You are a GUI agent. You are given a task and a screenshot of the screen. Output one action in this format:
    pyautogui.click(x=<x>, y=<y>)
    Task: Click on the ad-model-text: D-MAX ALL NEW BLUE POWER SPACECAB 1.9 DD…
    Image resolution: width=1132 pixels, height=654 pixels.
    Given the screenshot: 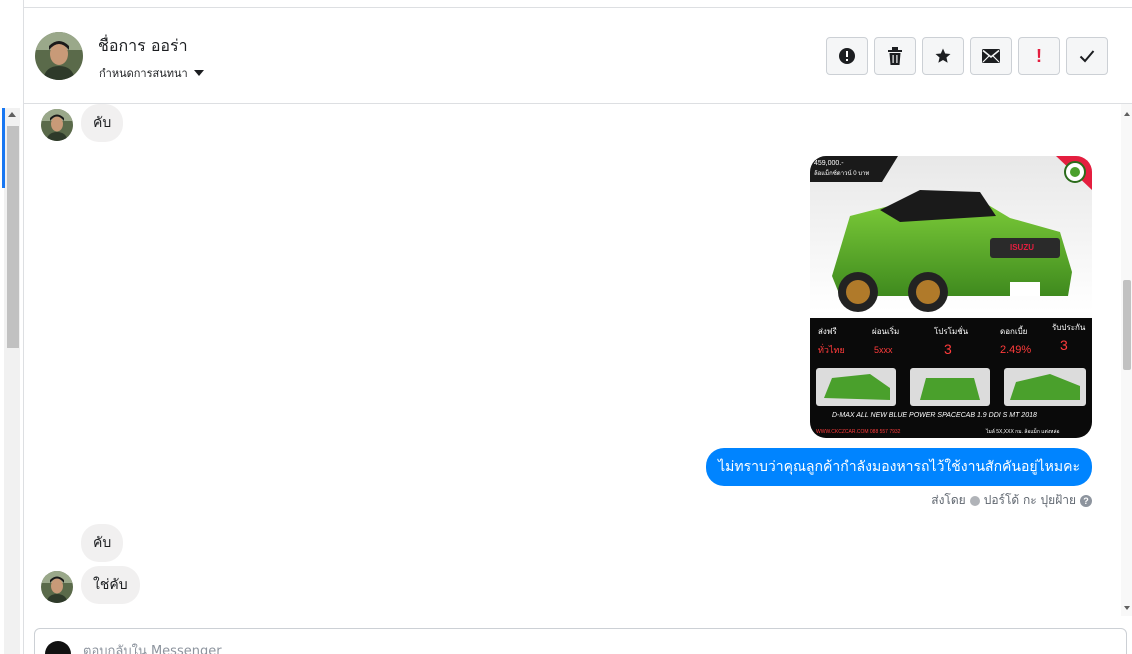 What is the action you would take?
    pyautogui.click(x=934, y=415)
    